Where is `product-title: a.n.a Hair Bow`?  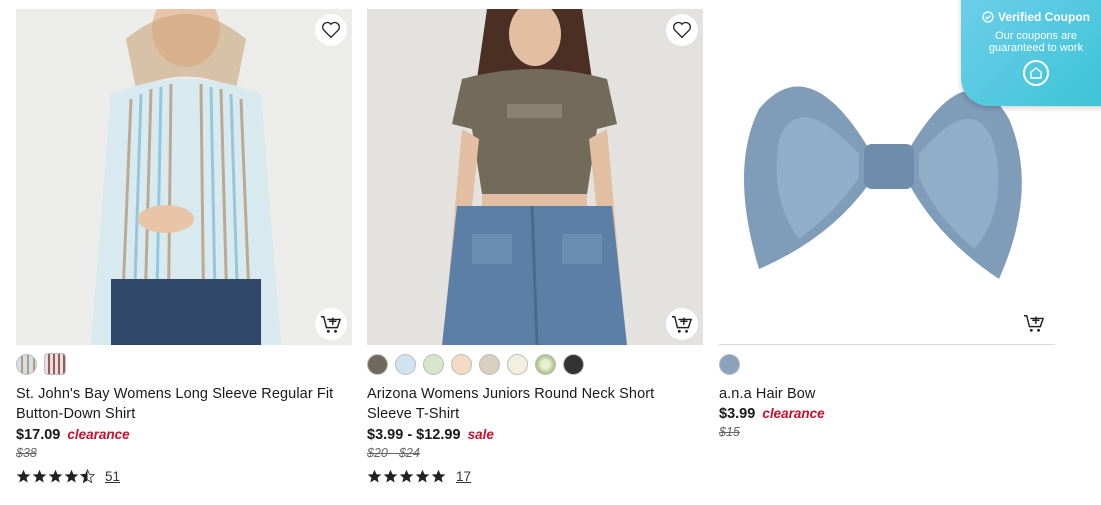
product-title: a.n.a Hair Bow is located at coordinates (887, 394).